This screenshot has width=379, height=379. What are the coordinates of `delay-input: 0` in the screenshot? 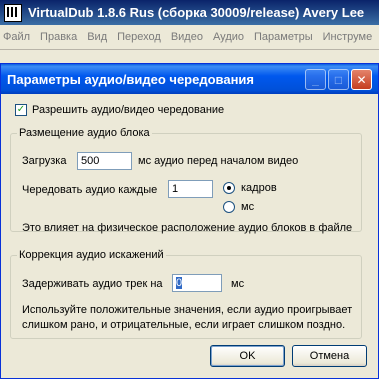 It's located at (197, 283).